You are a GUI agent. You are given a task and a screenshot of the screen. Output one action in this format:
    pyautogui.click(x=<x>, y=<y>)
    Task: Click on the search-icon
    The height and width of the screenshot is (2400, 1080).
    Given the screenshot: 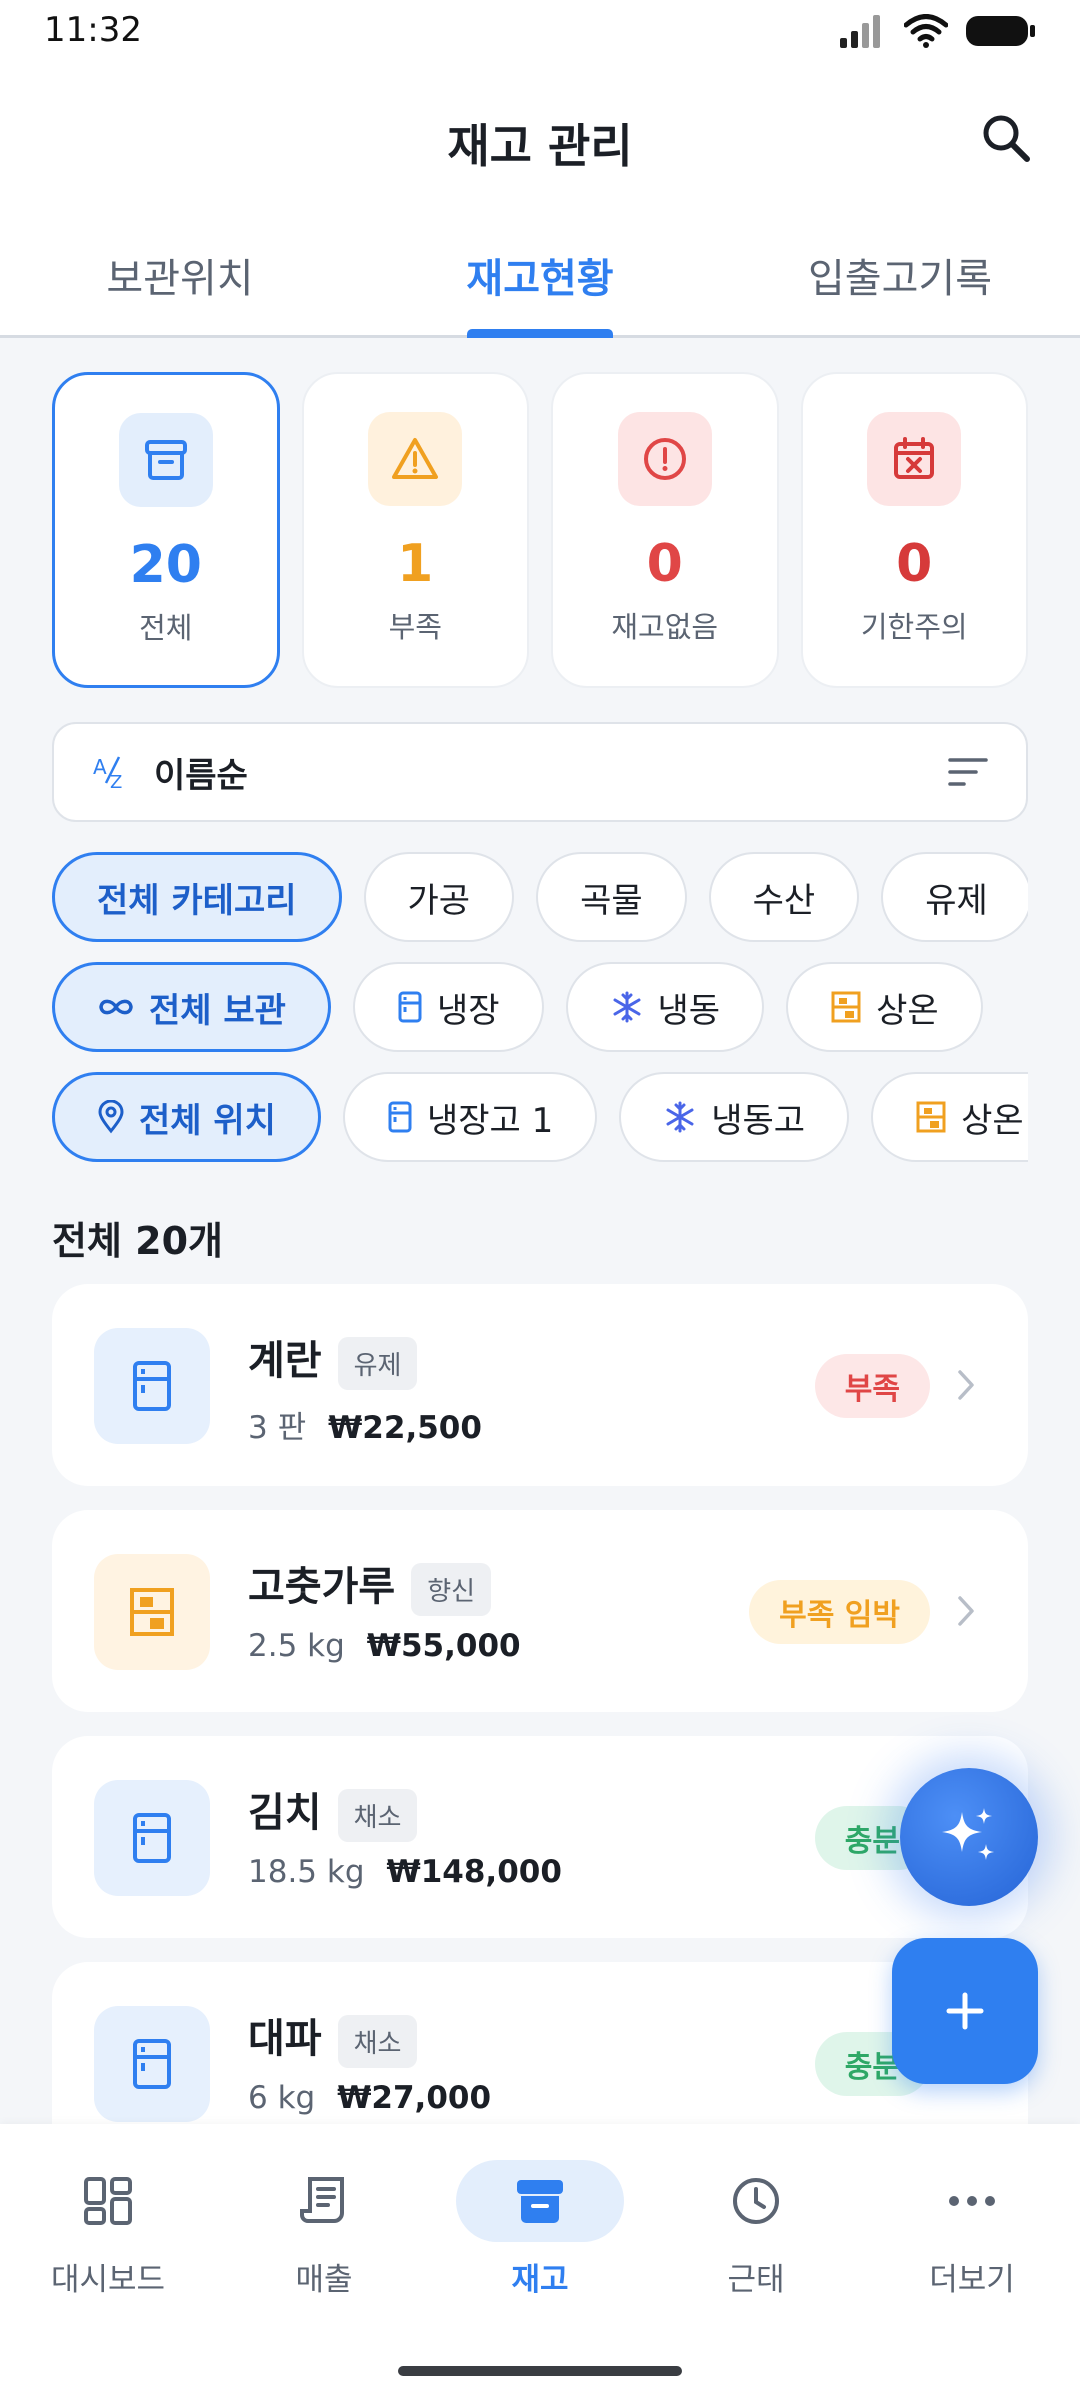 What is the action you would take?
    pyautogui.click(x=1006, y=138)
    